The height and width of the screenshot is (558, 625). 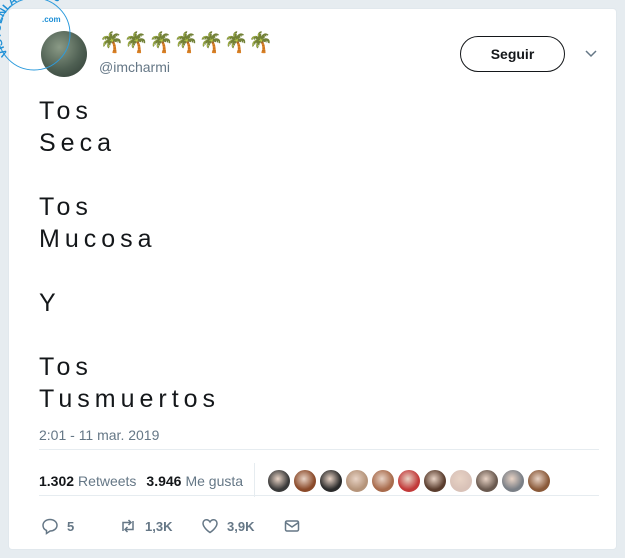 I want to click on reply-icon, so click(x=50, y=526).